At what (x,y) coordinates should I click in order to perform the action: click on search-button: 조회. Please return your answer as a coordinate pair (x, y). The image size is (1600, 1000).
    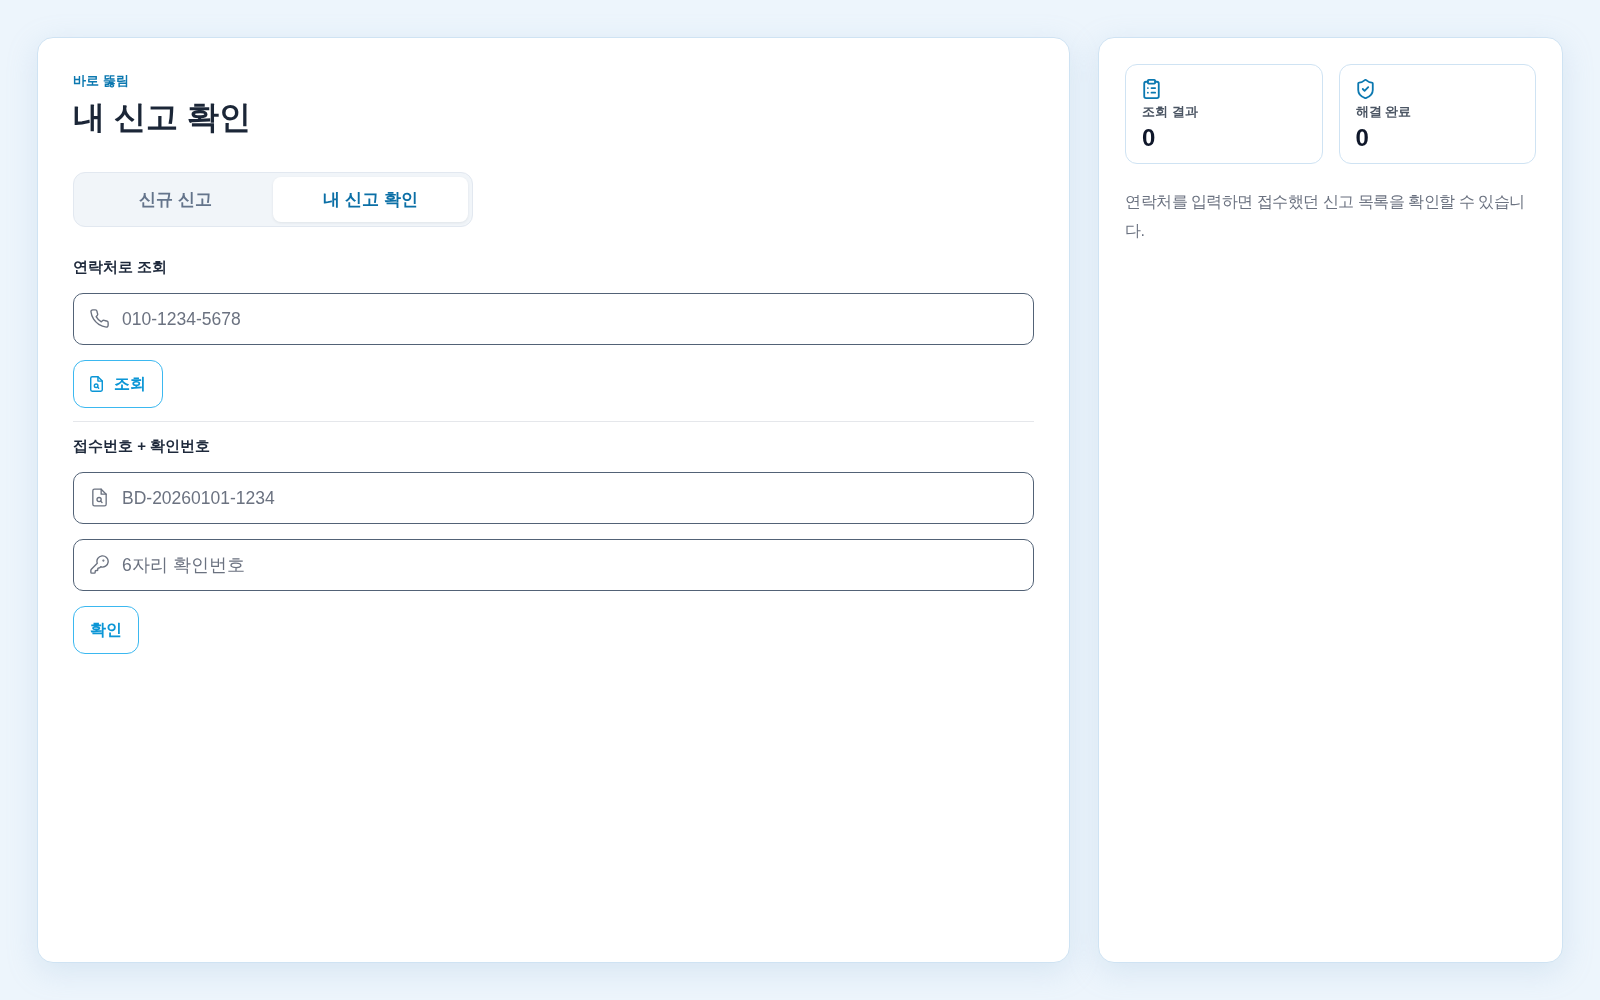
    Looking at the image, I should click on (118, 384).